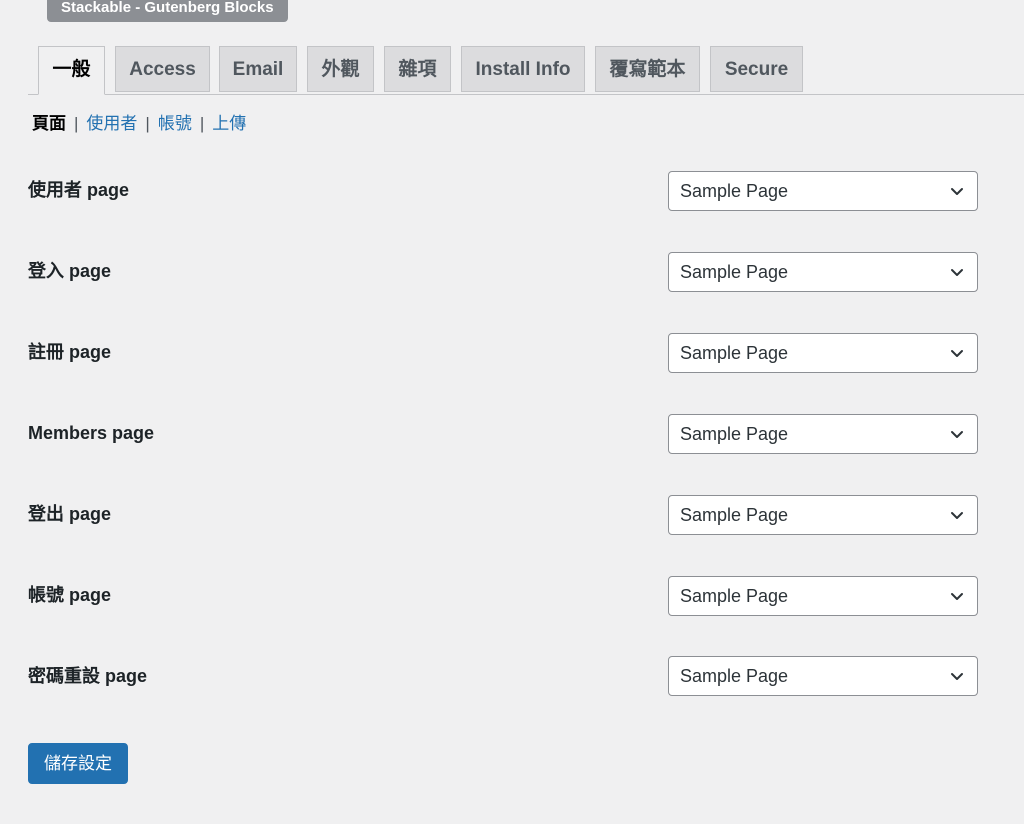  Describe the element at coordinates (111, 123) in the screenshot. I see `subnav-link-users: 使用者` at that location.